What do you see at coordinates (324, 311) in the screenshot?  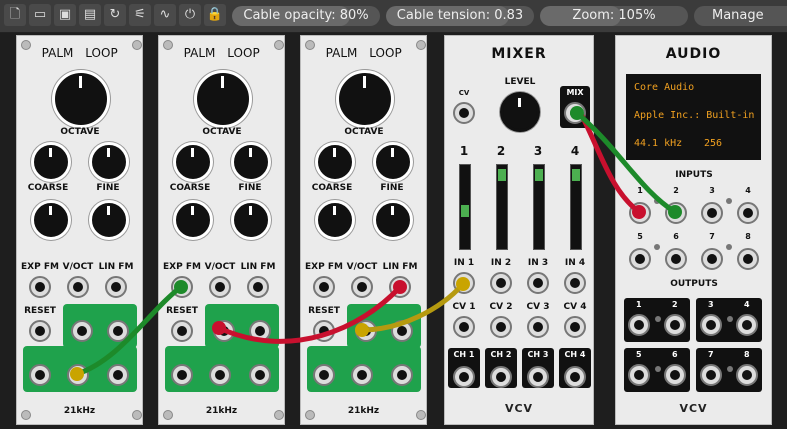 I see `reset-label: RESET` at bounding box center [324, 311].